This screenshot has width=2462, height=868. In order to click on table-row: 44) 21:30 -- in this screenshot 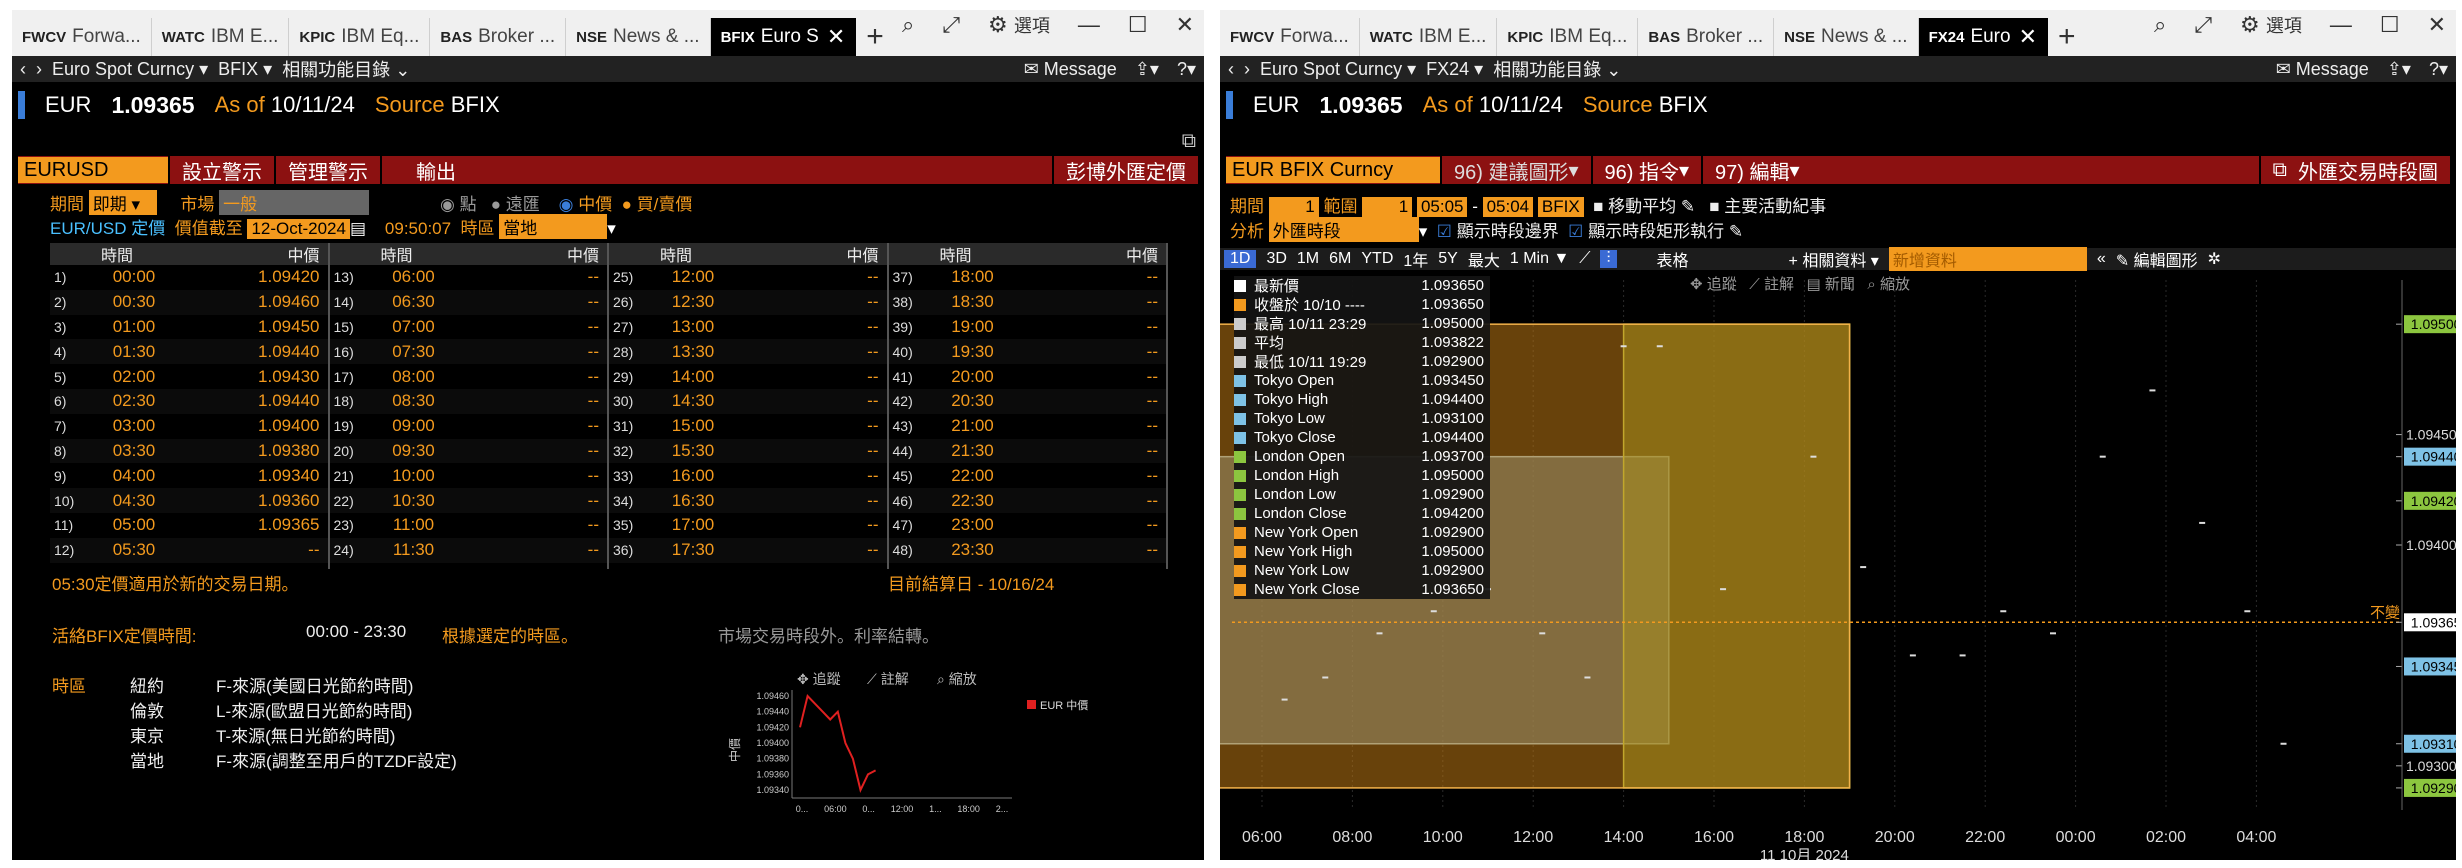, I will do `click(1027, 451)`.